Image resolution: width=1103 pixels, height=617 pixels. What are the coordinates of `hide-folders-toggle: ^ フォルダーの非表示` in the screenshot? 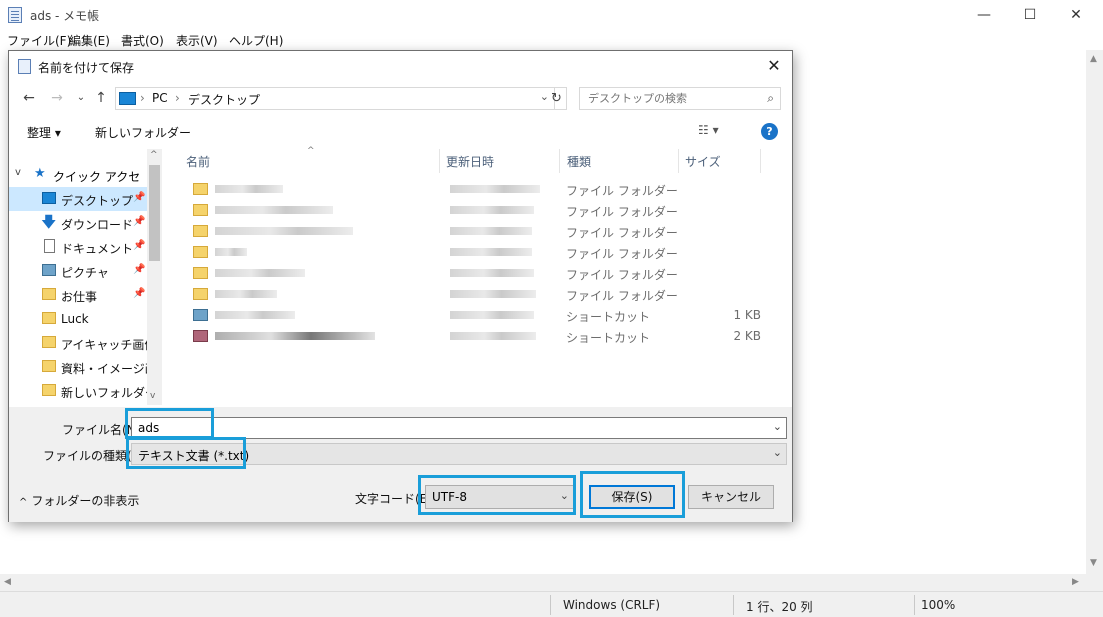 It's located at (79, 500).